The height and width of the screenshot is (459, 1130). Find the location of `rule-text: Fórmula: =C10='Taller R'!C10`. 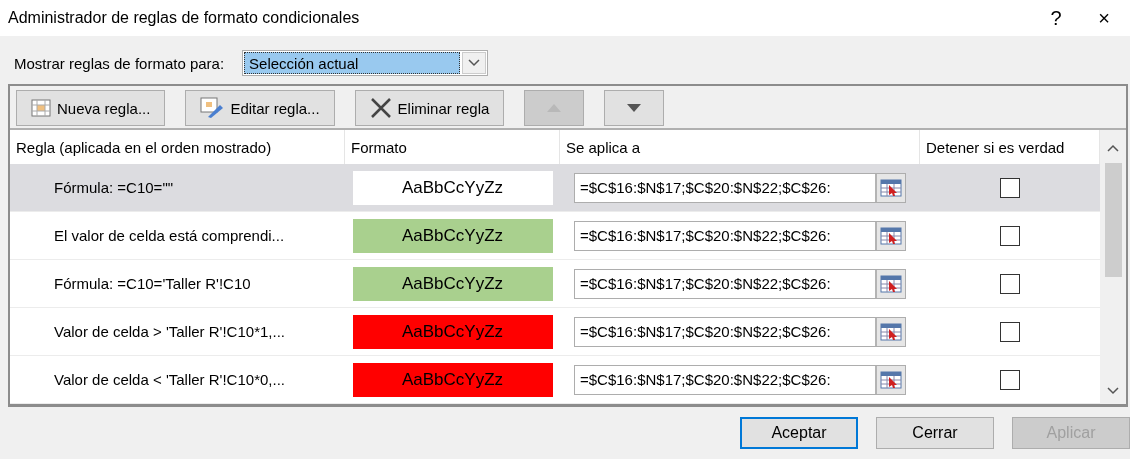

rule-text: Fórmula: =C10='Taller R'!C10 is located at coordinates (152, 283).